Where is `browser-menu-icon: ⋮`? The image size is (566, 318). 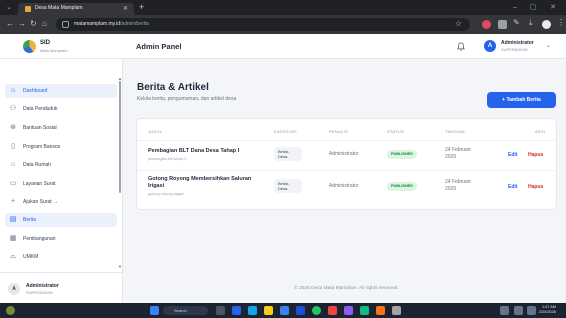 browser-menu-icon: ⋮ is located at coordinates (561, 23).